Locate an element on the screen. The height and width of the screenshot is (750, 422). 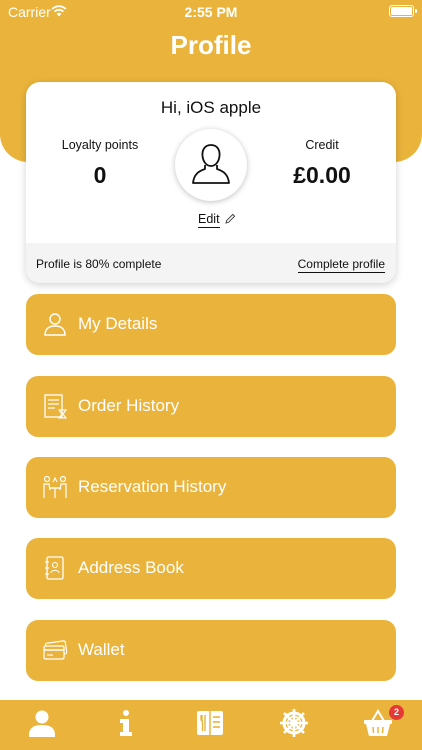
loyalty-points-value: 0 is located at coordinates (100, 175).